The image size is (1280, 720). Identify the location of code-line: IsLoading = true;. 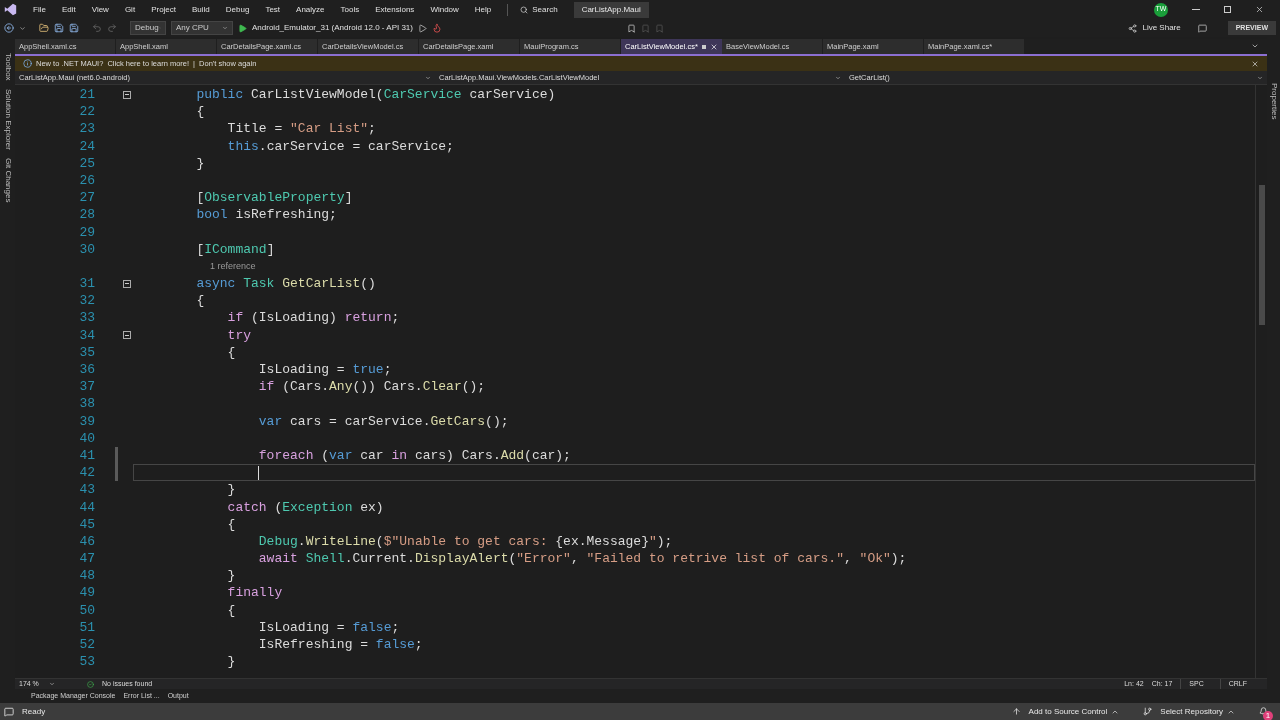
(324, 370).